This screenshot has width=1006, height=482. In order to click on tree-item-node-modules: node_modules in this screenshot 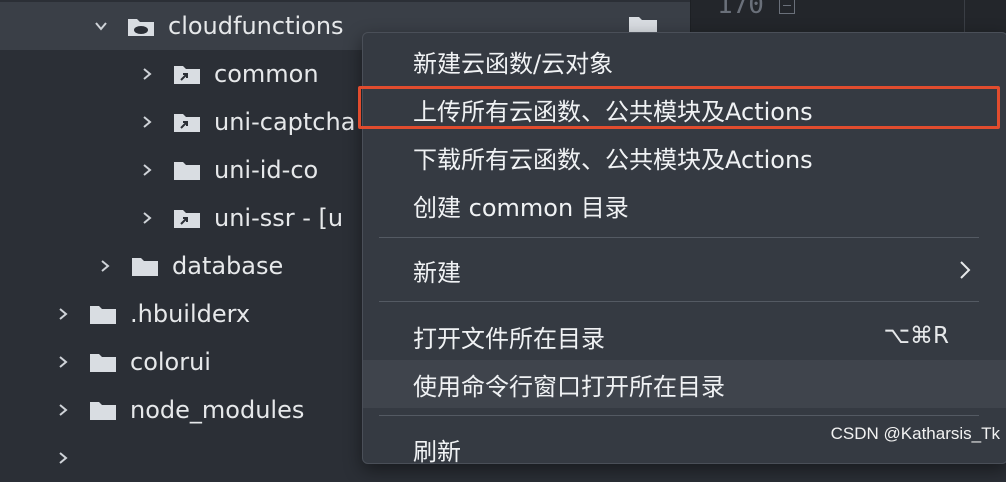, I will do `click(178, 410)`.